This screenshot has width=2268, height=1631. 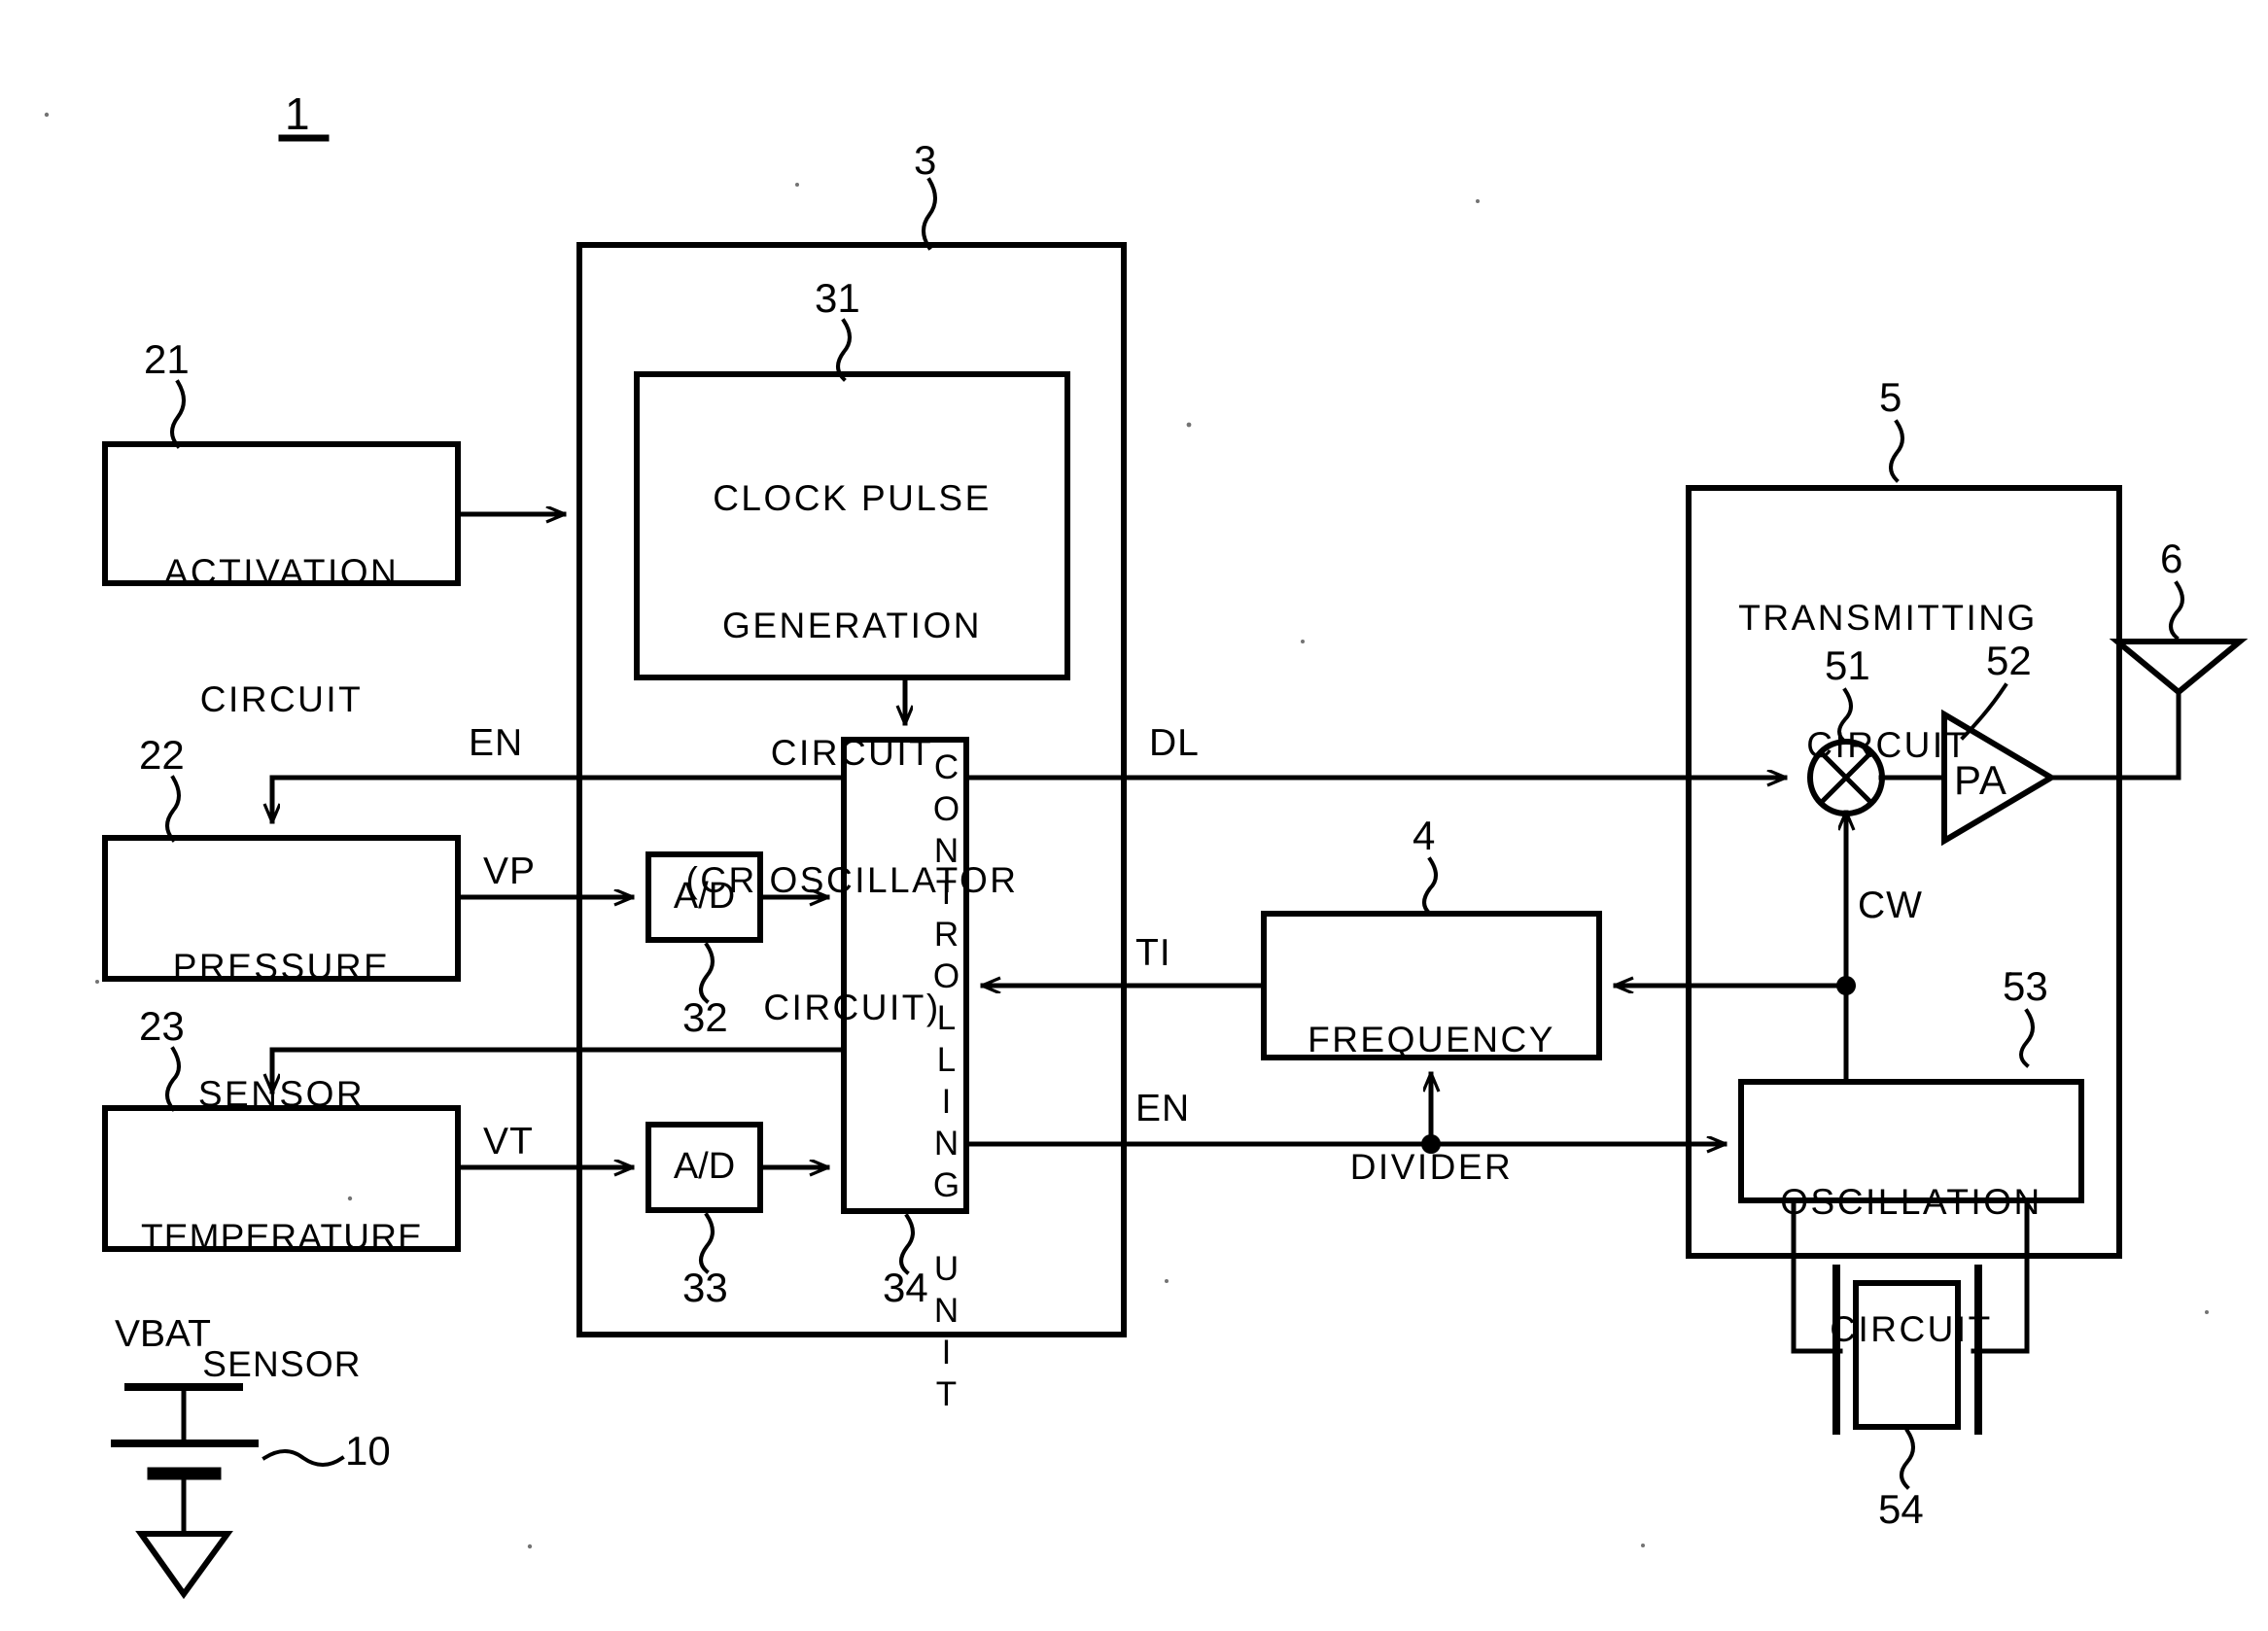 I want to click on signal-label-cw: CW, so click(x=1891, y=905).